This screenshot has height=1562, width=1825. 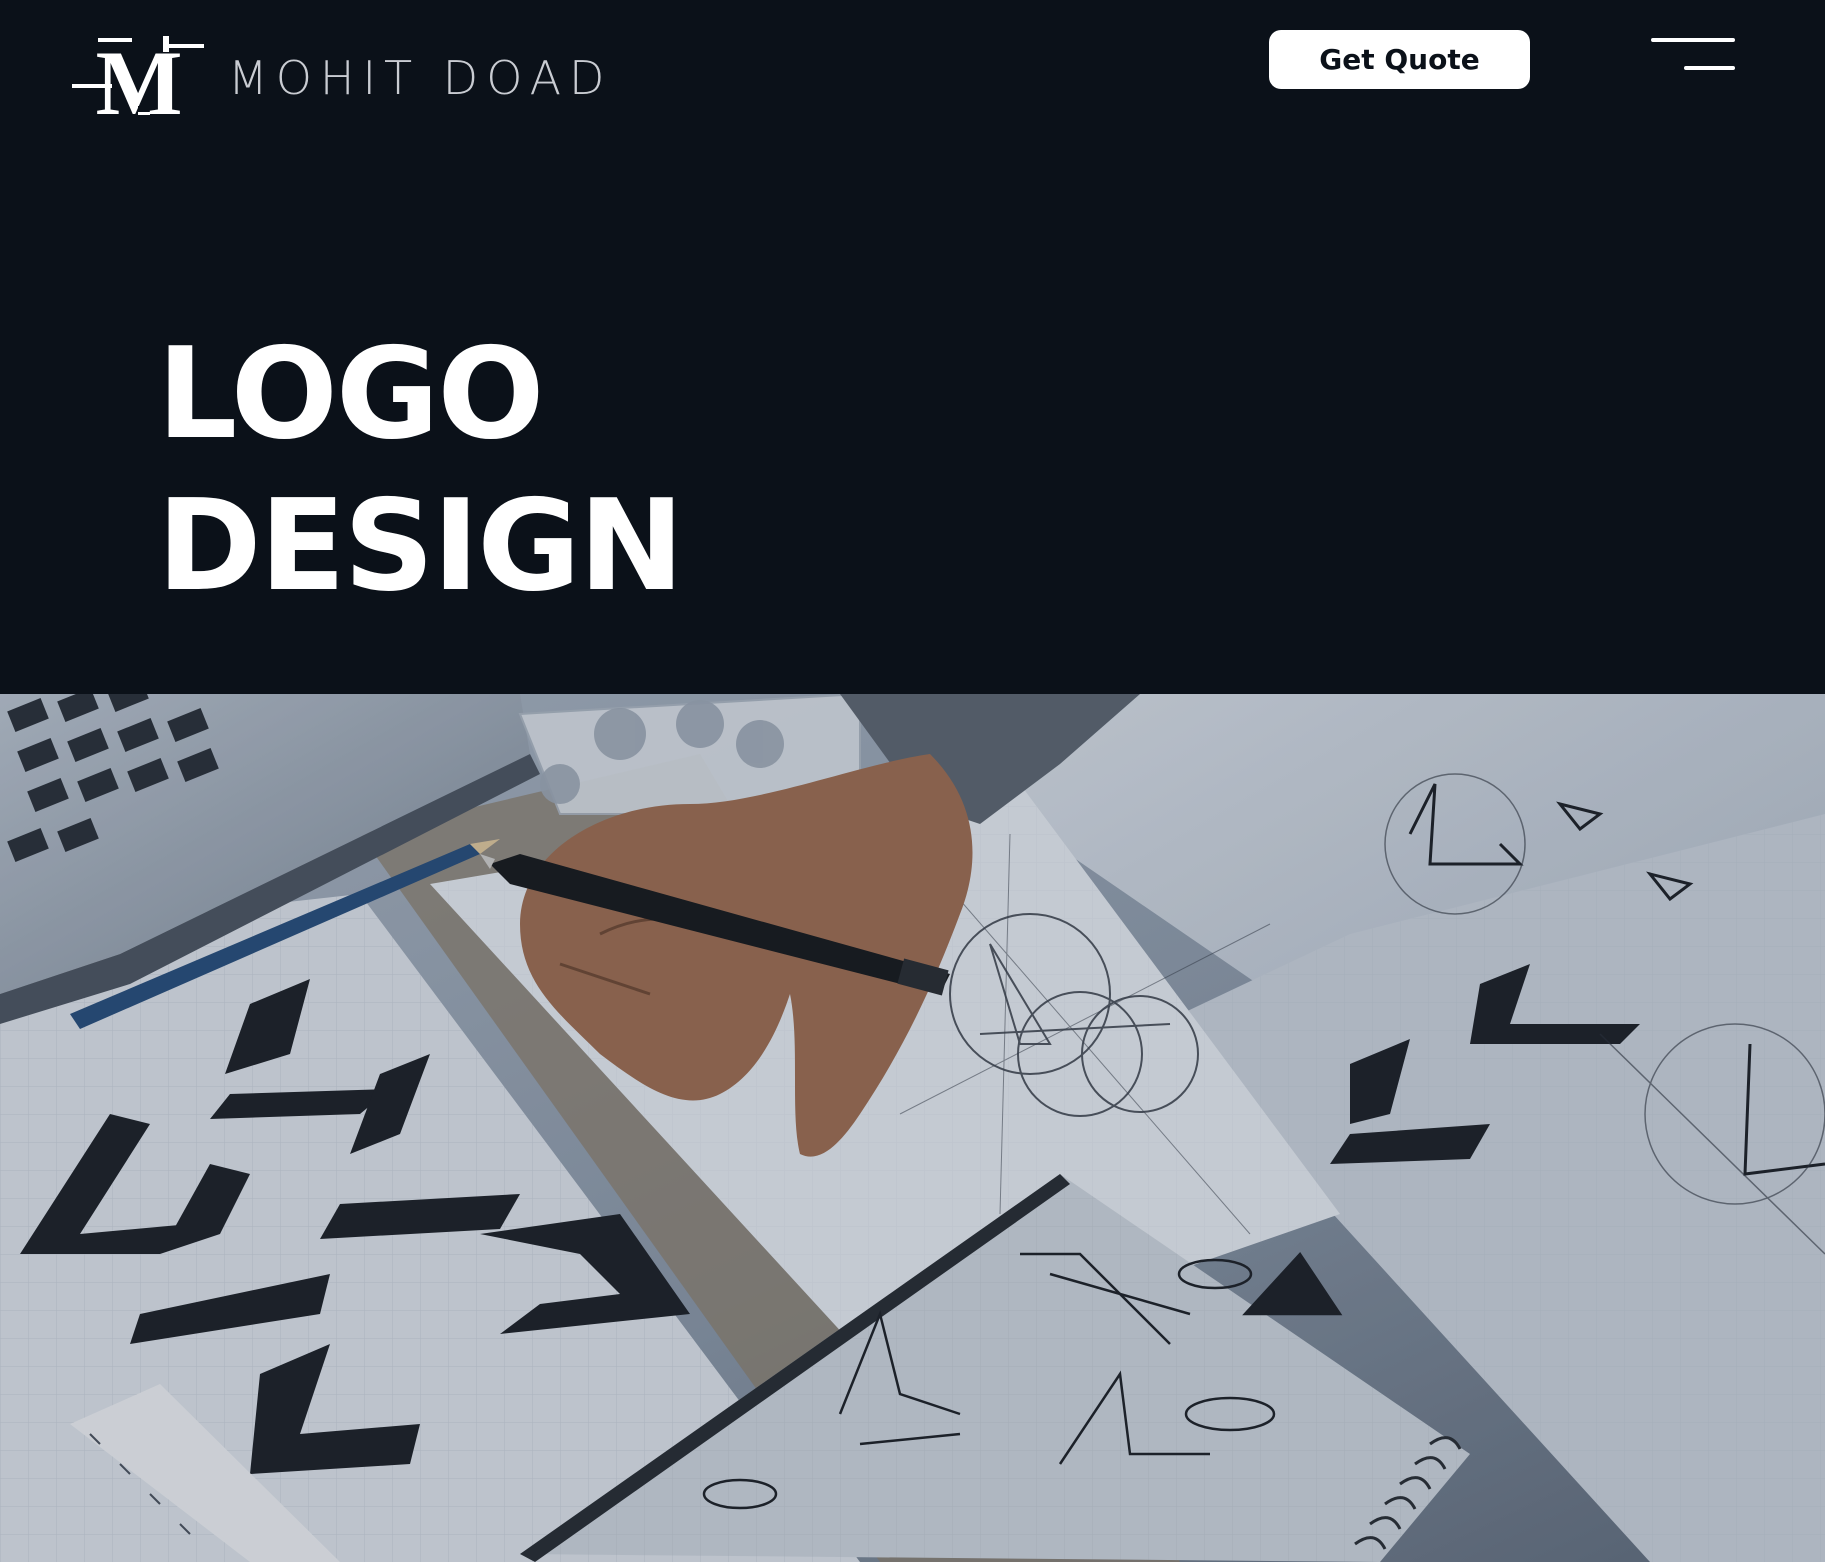 I want to click on hamburger-menu-icon, so click(x=1693, y=56).